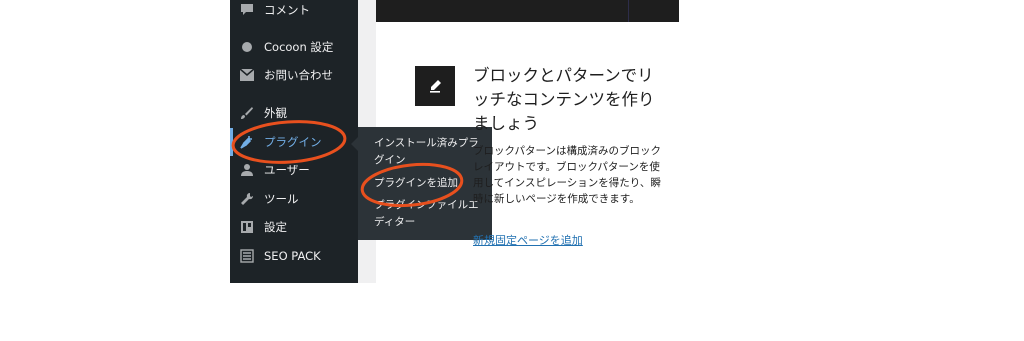  I want to click on menu-item-appearance: 外観, so click(294, 113).